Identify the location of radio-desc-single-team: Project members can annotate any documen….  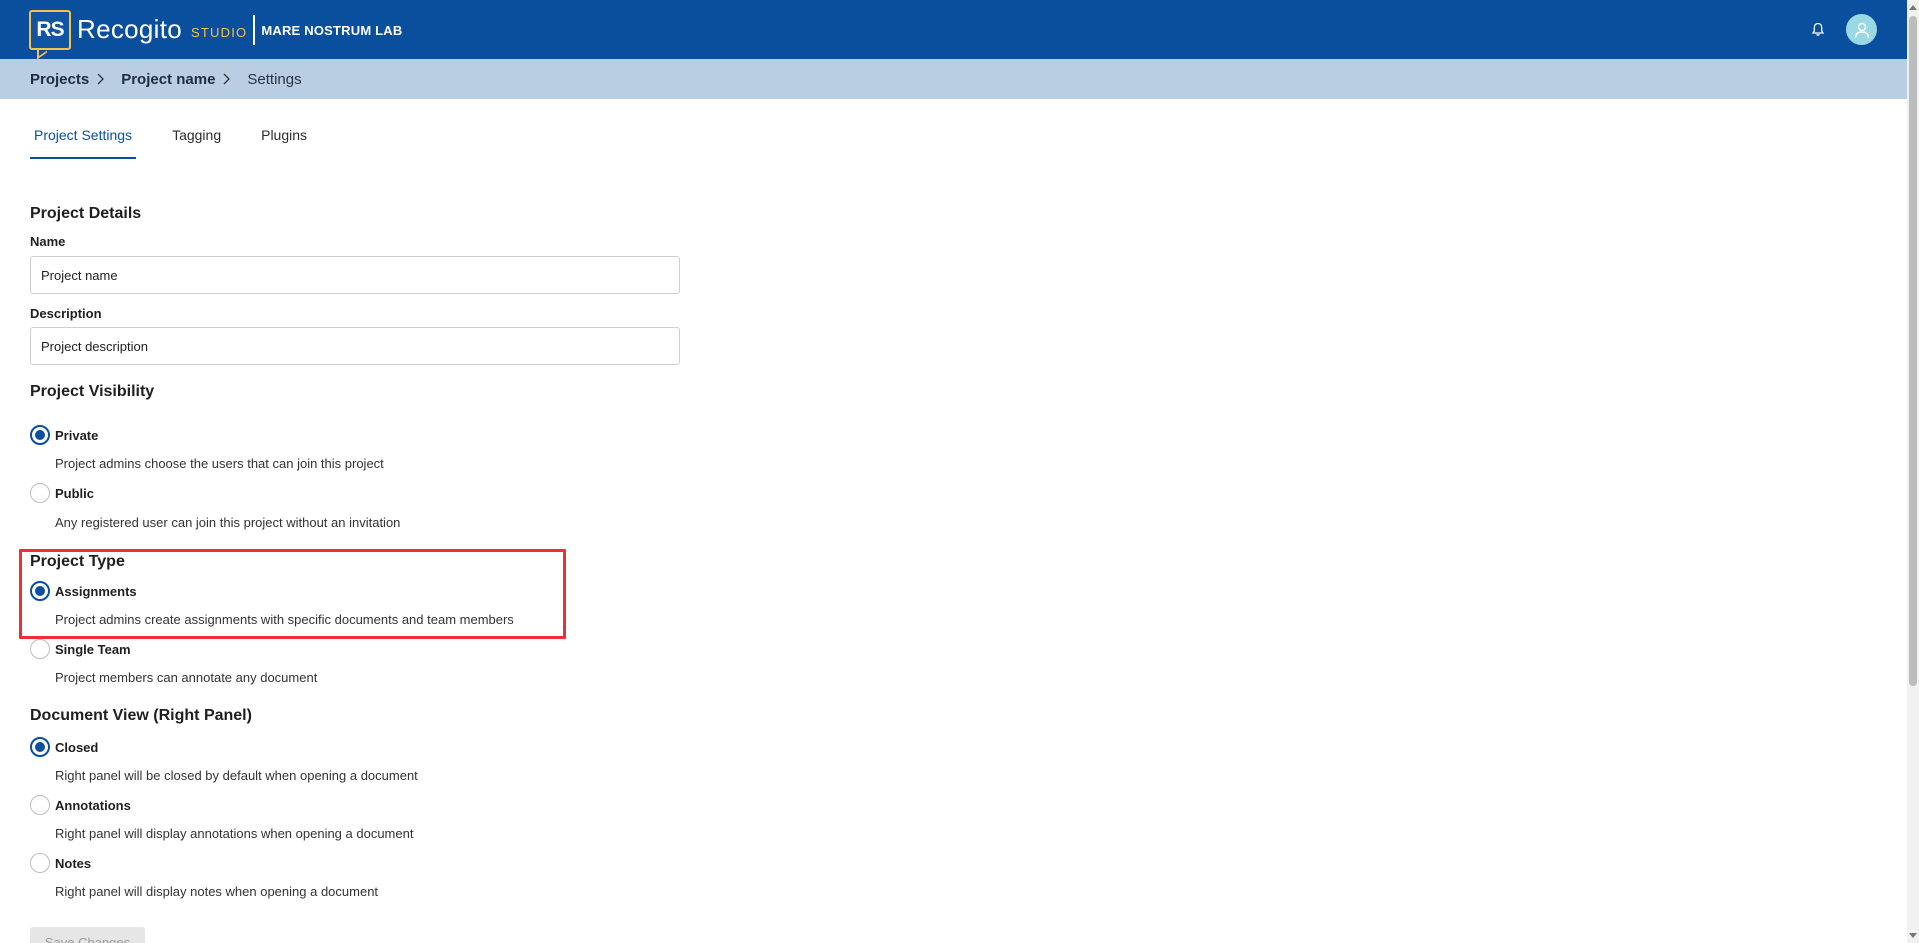
(186, 677).